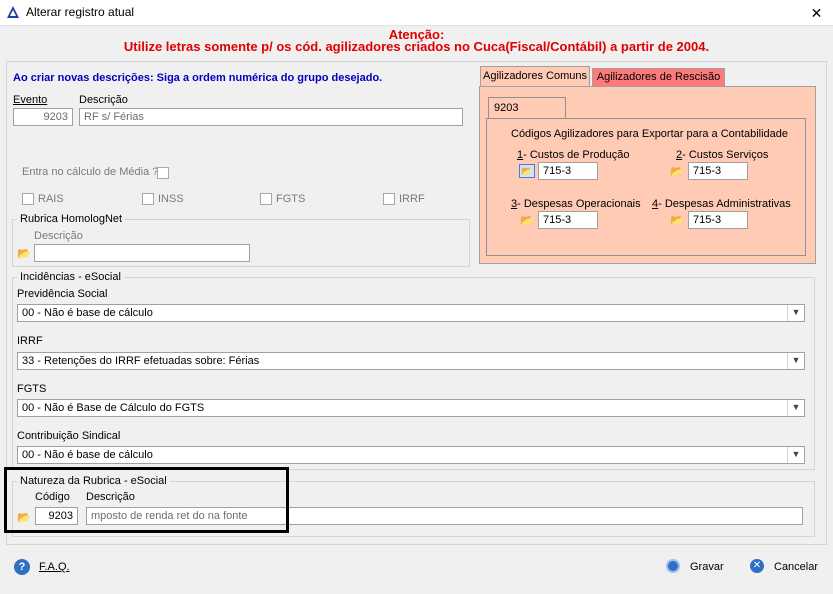  Describe the element at coordinates (271, 117) in the screenshot. I see `descricao-input: RF s/ Férias` at that location.